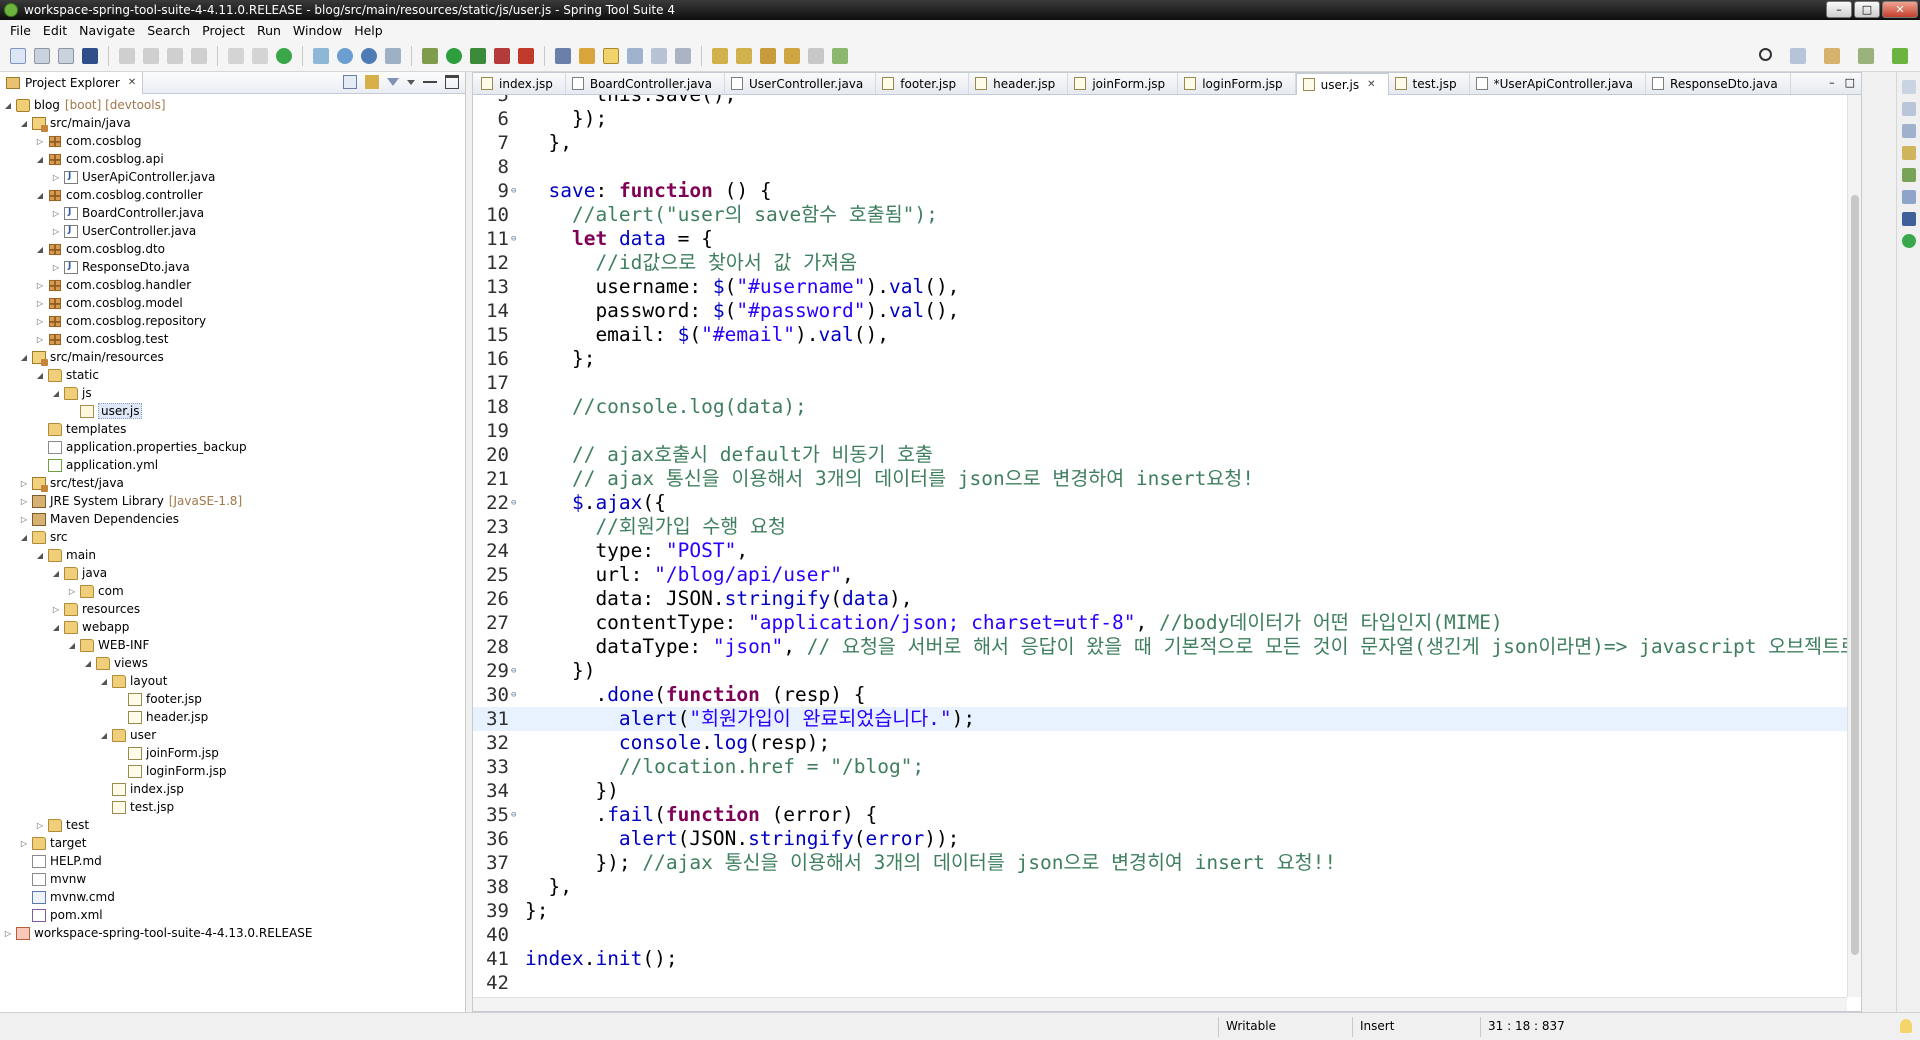 The height and width of the screenshot is (1040, 1920). I want to click on save-icon, so click(42, 55).